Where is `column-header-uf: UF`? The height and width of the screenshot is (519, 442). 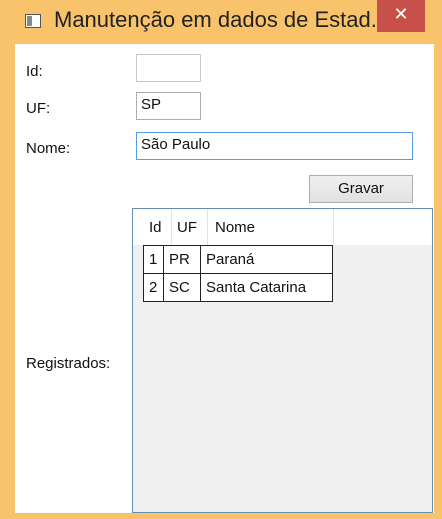 column-header-uf: UF is located at coordinates (187, 227).